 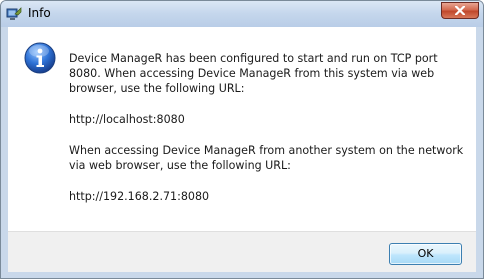 What do you see at coordinates (139, 196) in the screenshot?
I see `network-url: http://192.168.2.71:8080` at bounding box center [139, 196].